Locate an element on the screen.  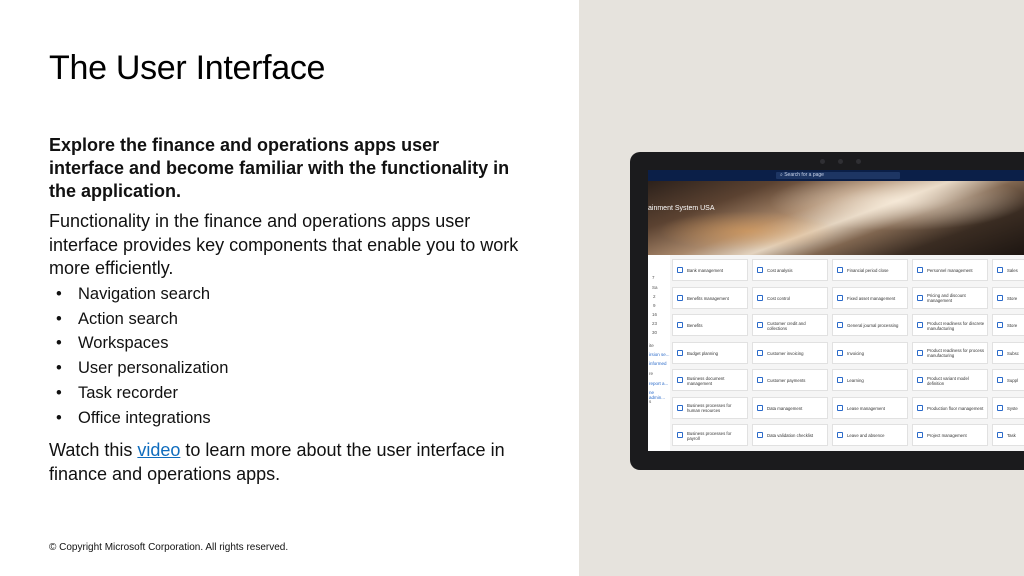
workspace-tile-label: Bank management is located at coordinates (705, 270).